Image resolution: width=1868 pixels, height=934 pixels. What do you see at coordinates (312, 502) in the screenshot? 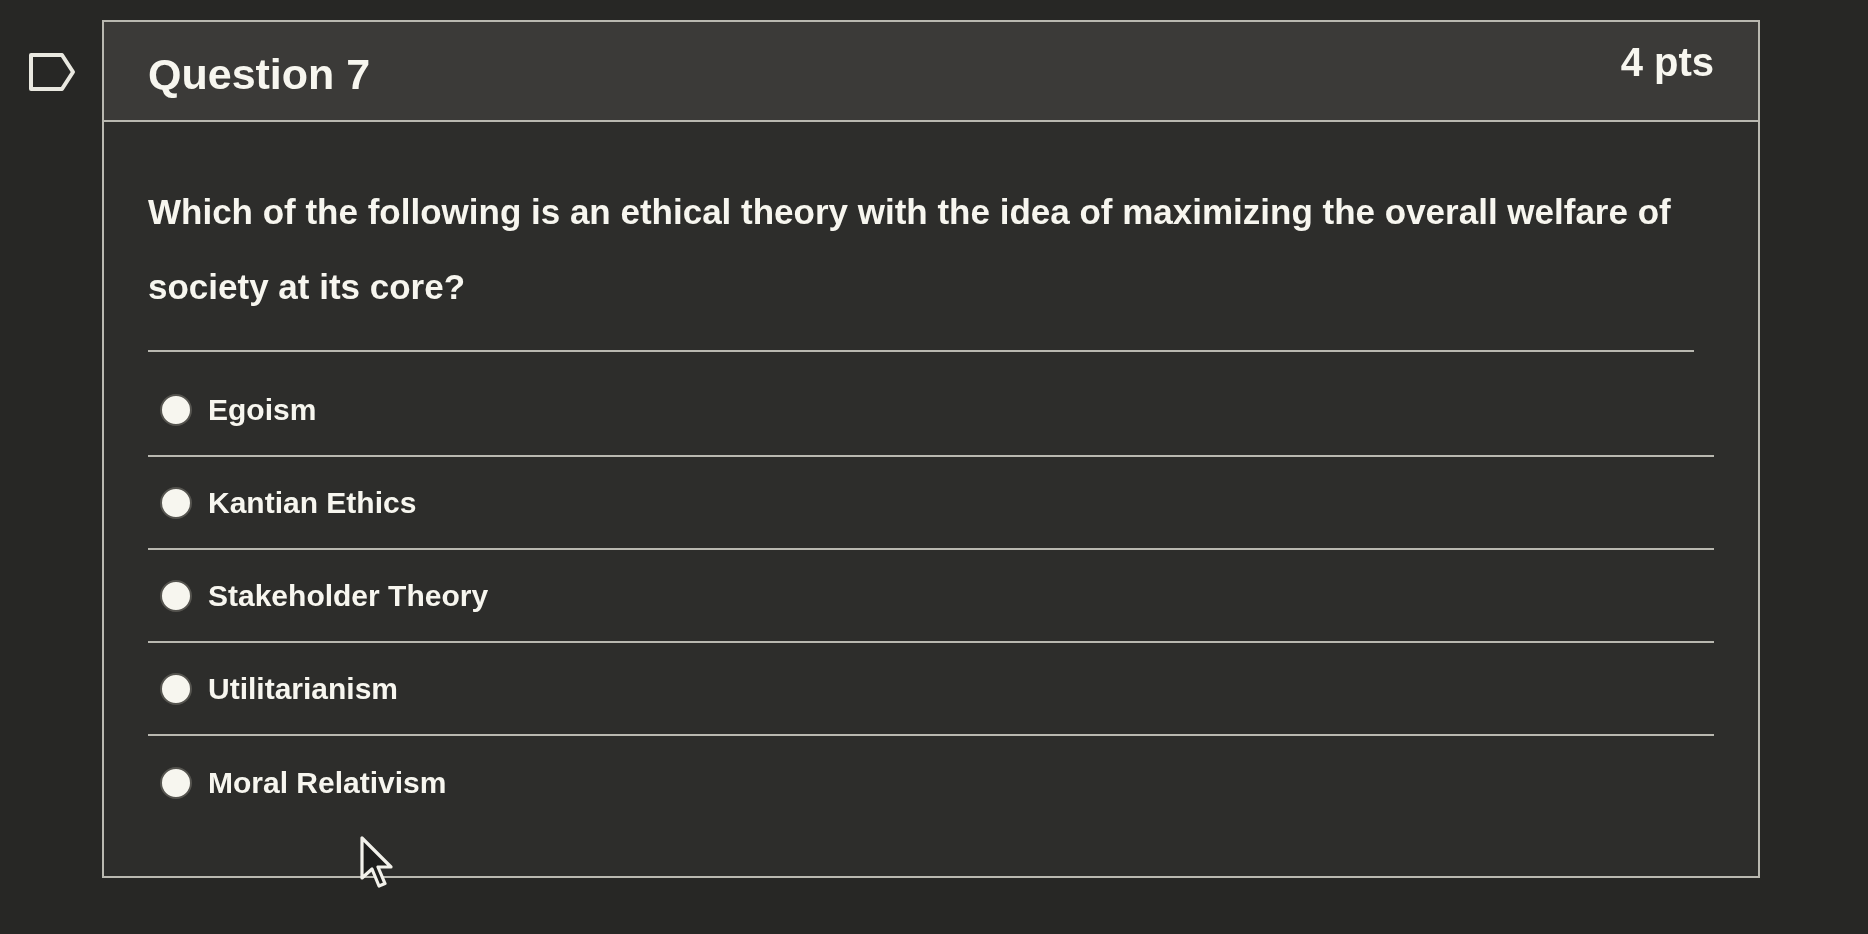
I see `answer-label: Kantian Ethics` at bounding box center [312, 502].